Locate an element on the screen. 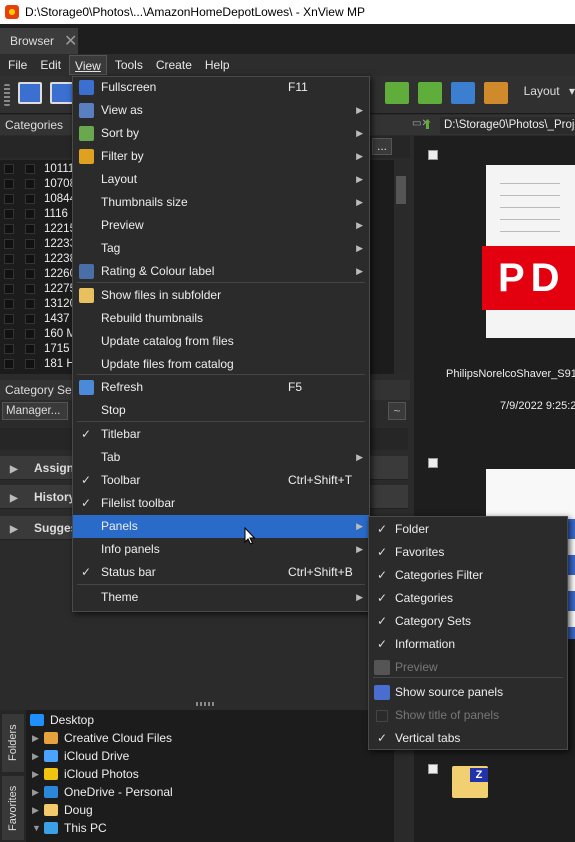  view-menu-preview: Preview ▶ is located at coordinates (221, 225).